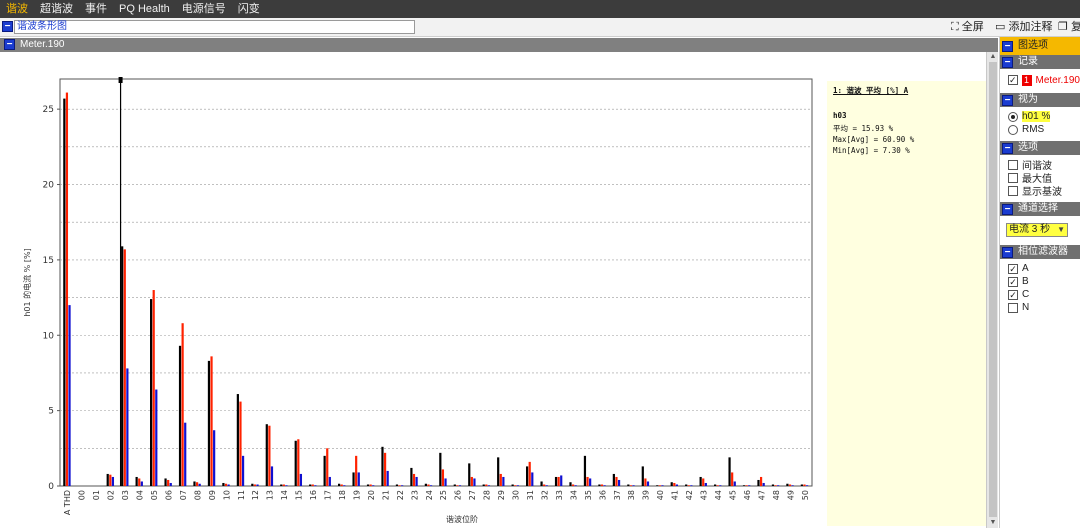  What do you see at coordinates (429, 495) in the screenshot?
I see `x-tick-label: 24` at bounding box center [429, 495].